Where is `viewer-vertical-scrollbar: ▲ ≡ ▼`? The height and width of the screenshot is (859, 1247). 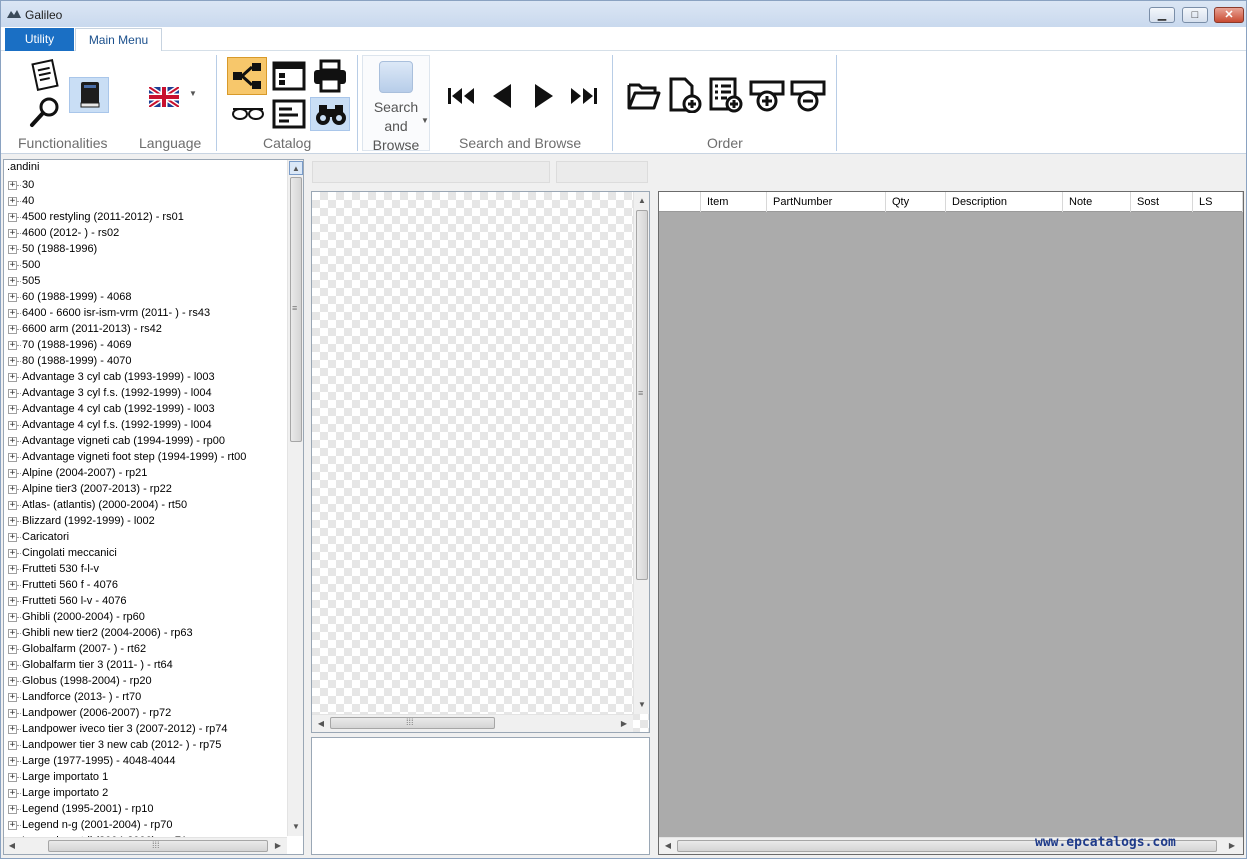 viewer-vertical-scrollbar: ▲ ≡ ▼ is located at coordinates (641, 453).